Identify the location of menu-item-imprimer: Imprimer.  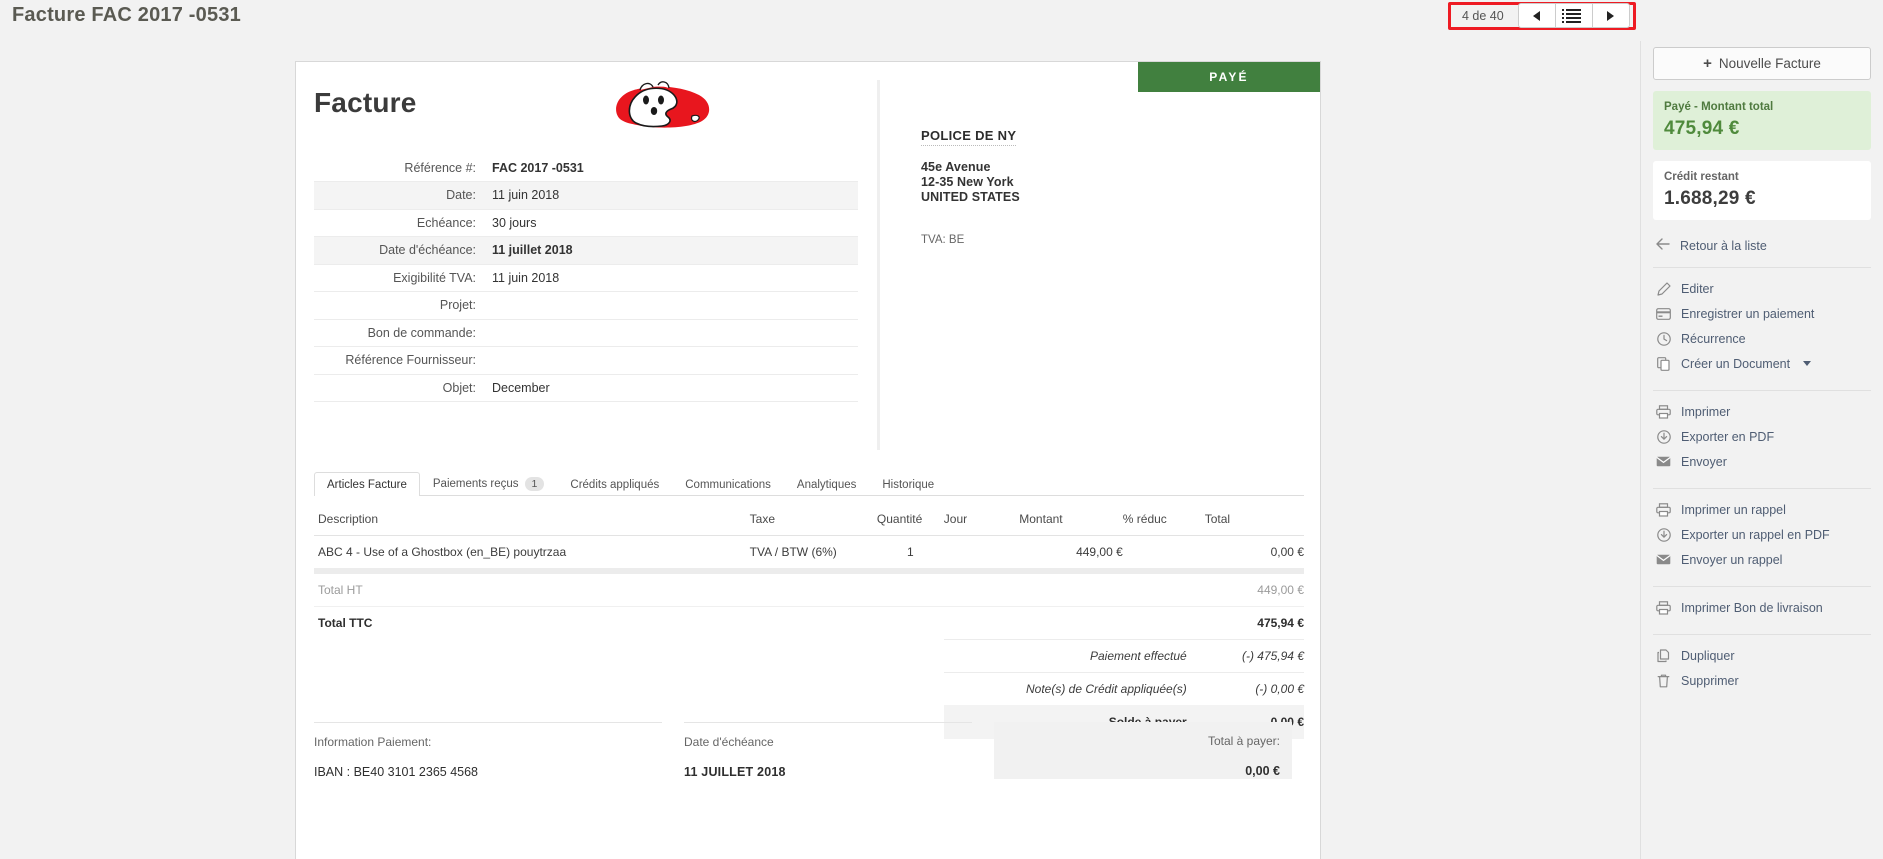
(1762, 411).